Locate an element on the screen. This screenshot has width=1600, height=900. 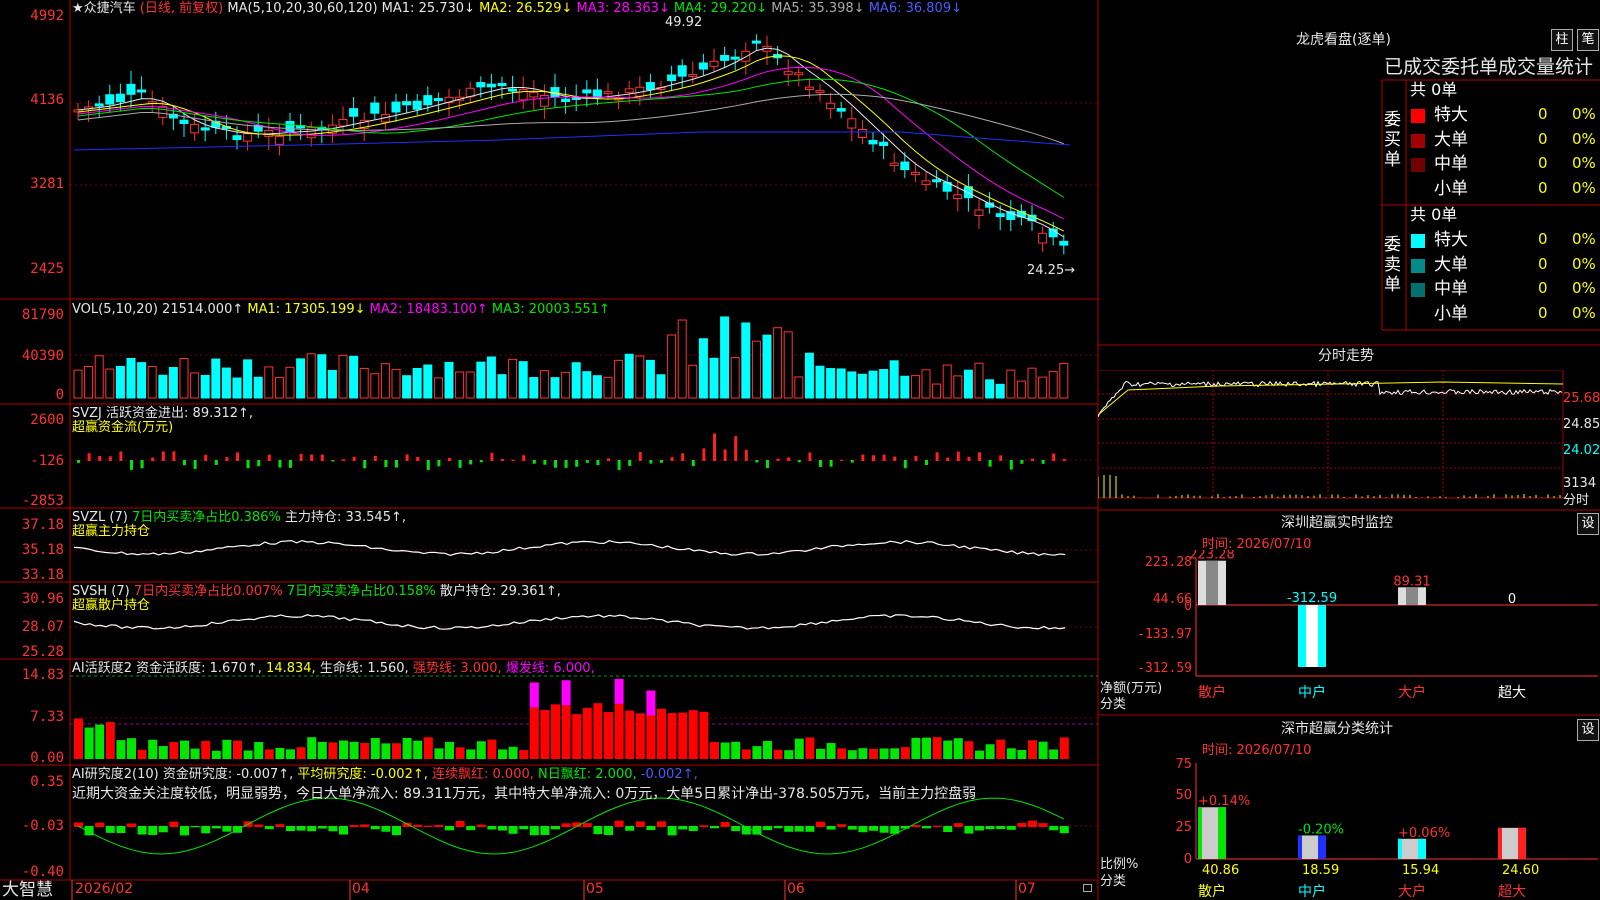
ai1-bars is located at coordinates (571, 718).